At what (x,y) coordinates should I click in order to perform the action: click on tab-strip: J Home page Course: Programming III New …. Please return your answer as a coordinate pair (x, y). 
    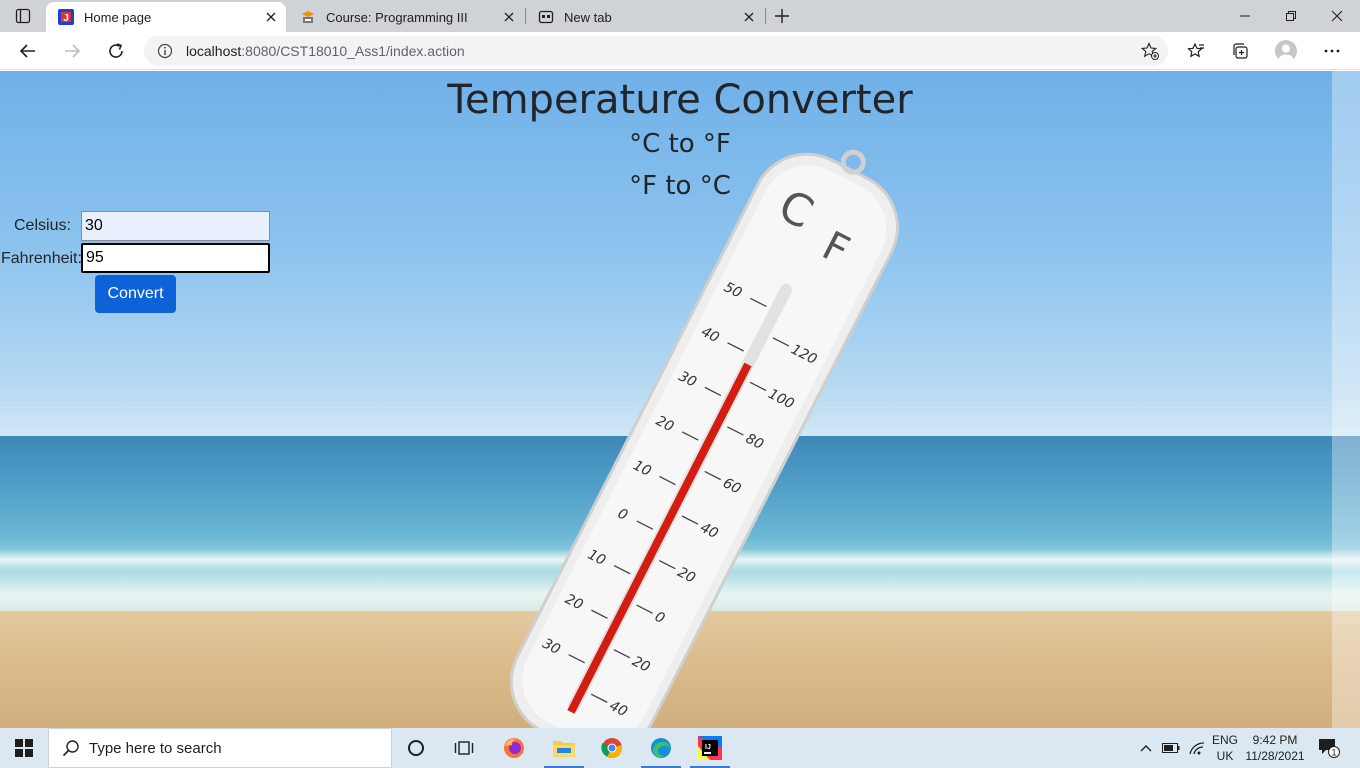
    Looking at the image, I should click on (680, 16).